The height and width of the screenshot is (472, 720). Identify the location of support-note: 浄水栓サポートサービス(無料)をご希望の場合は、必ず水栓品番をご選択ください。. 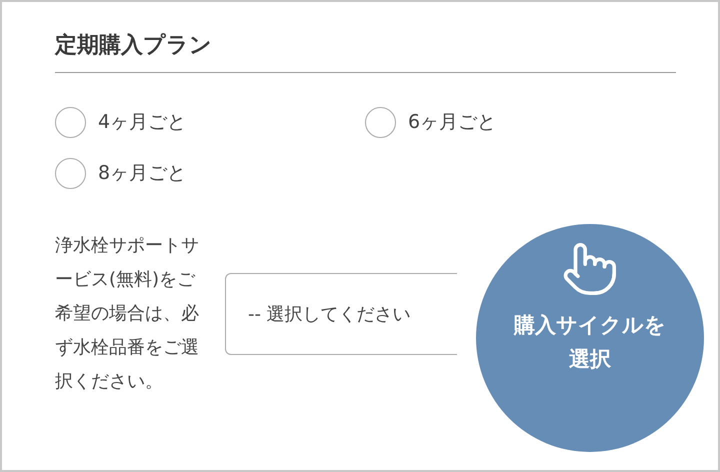
(127, 314).